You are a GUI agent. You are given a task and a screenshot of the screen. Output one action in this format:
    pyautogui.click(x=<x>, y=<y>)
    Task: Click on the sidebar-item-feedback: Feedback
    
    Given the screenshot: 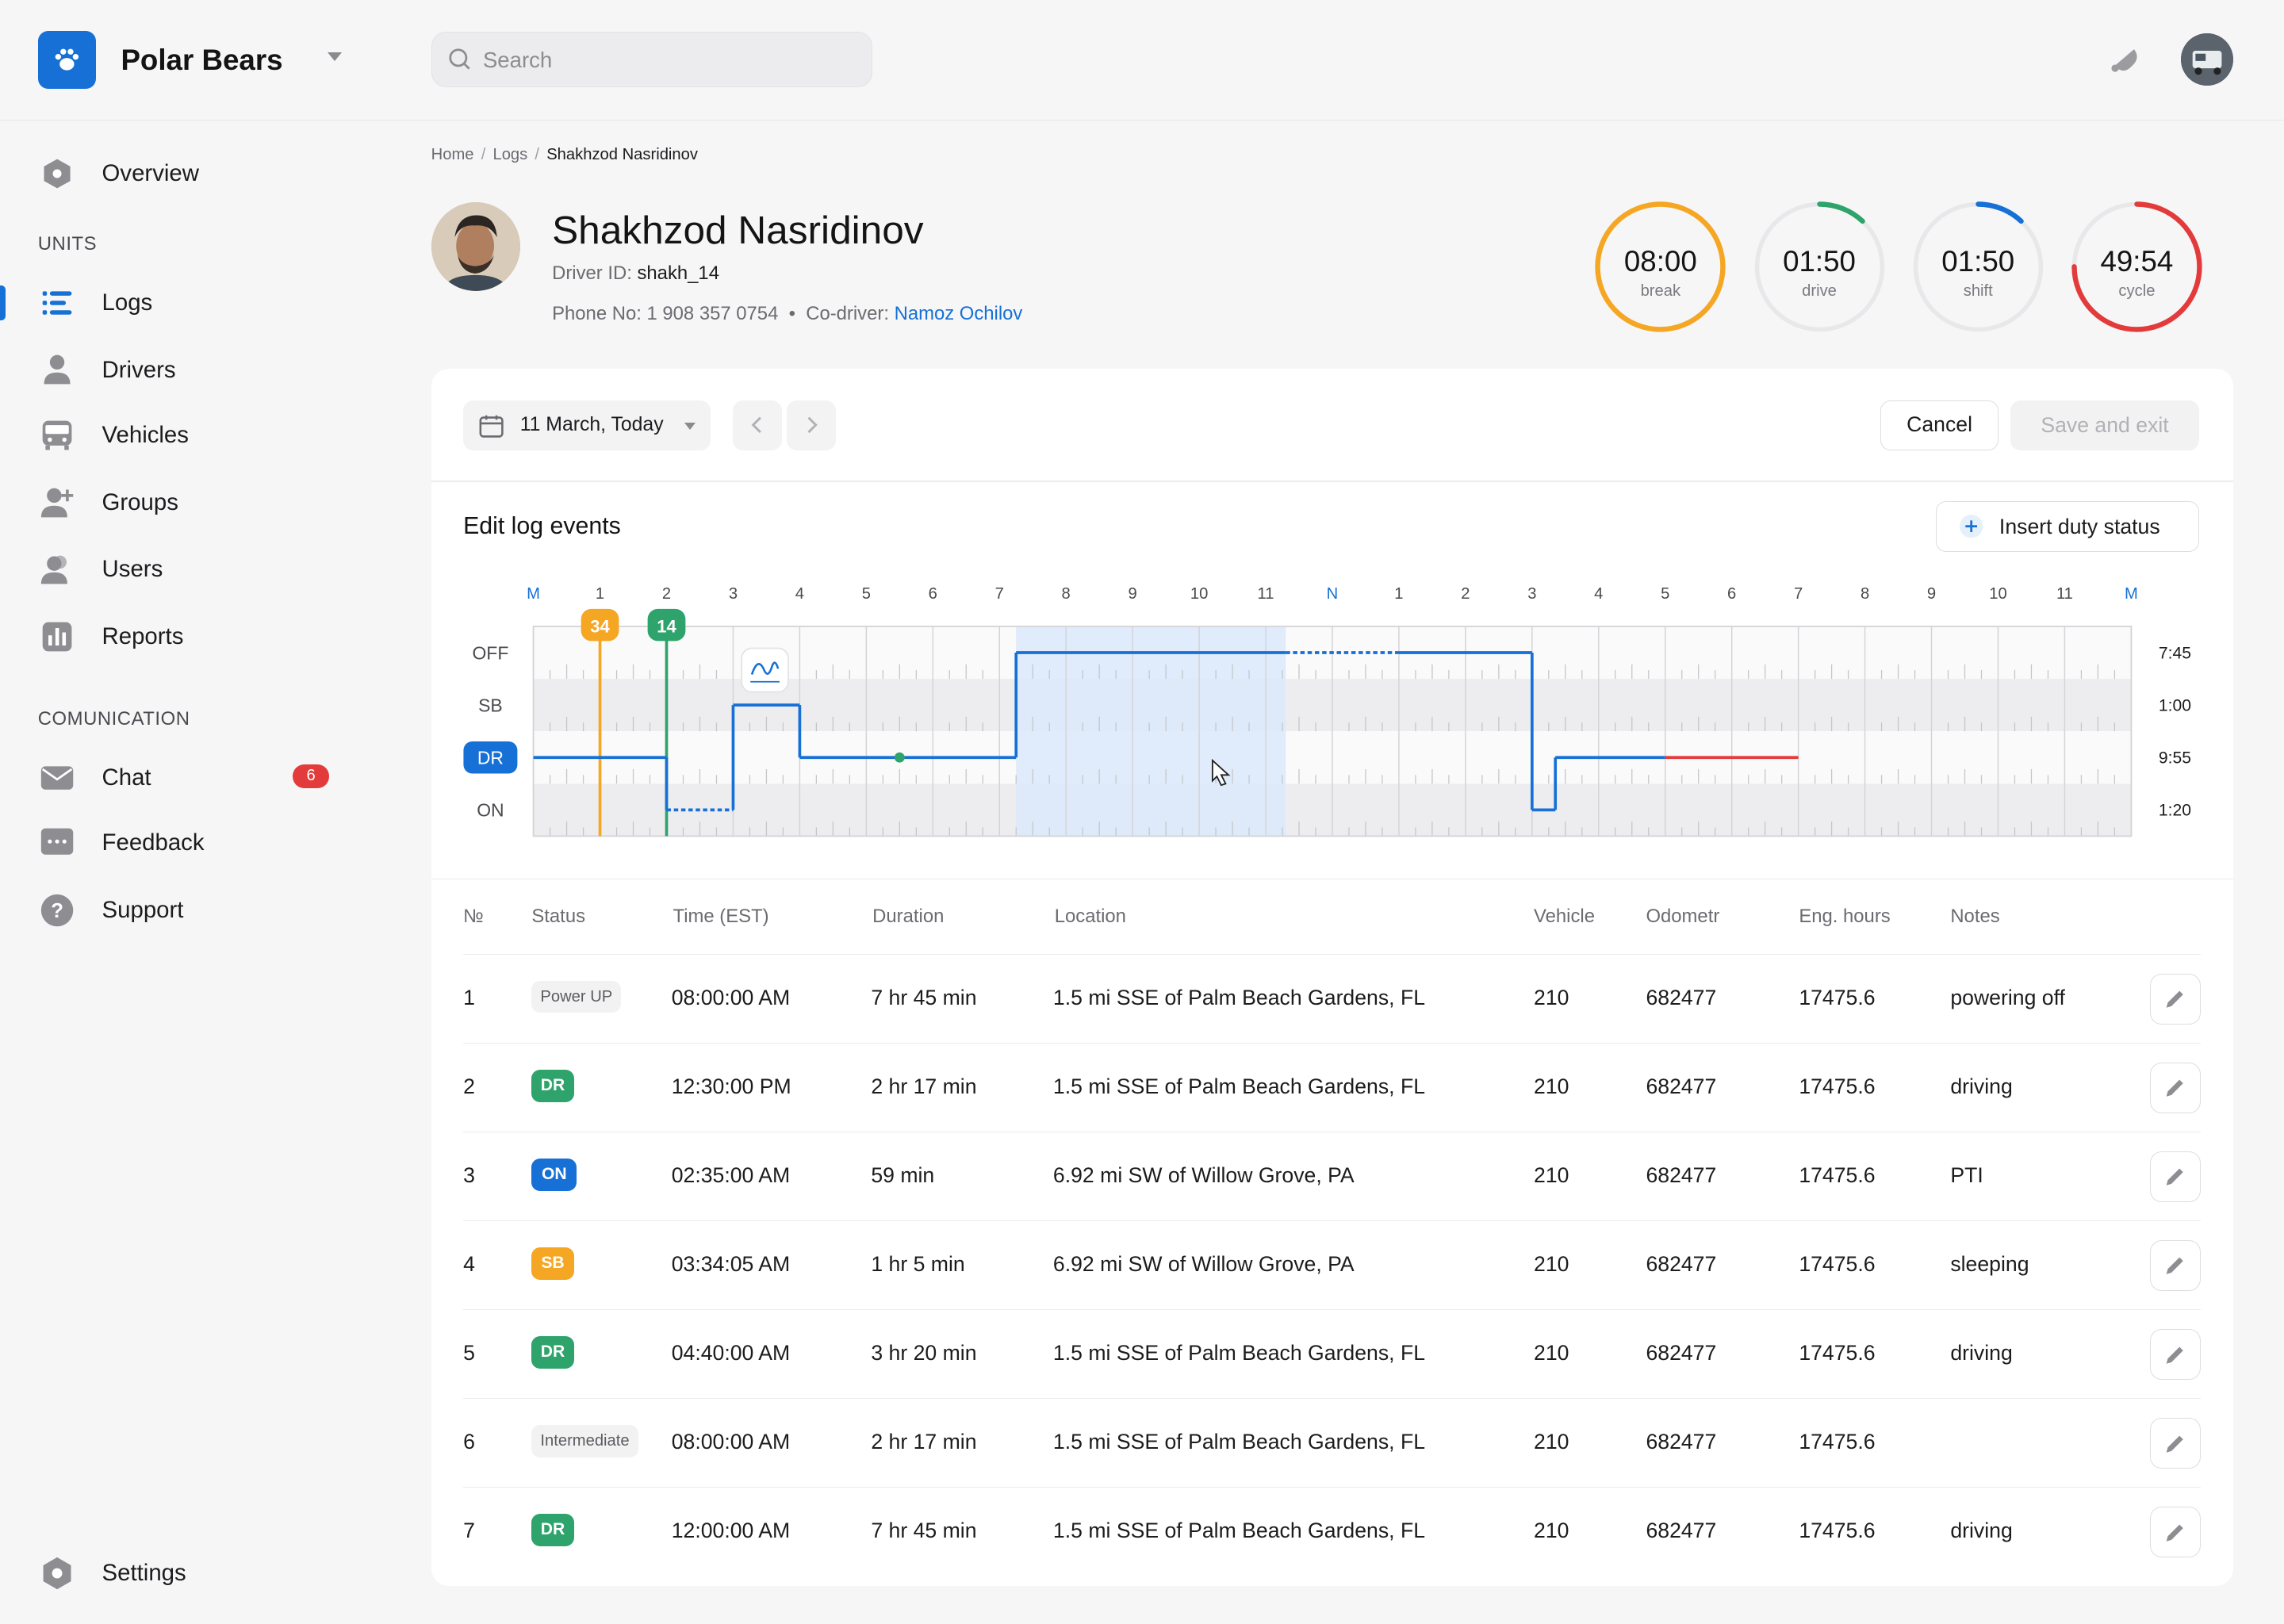 What is the action you would take?
    pyautogui.click(x=121, y=843)
    